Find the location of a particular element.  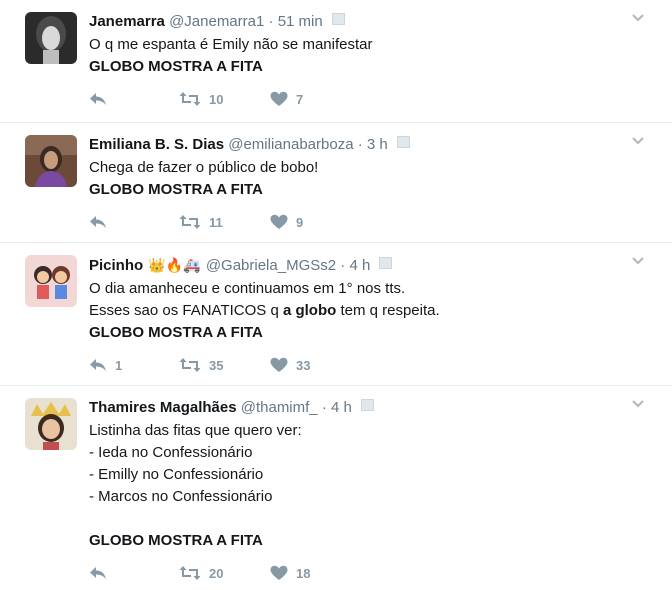

tweet-header: Picinho 👑🔥🚑 @Gabriela_MGSs2 · 4 h is located at coordinates (355, 265).